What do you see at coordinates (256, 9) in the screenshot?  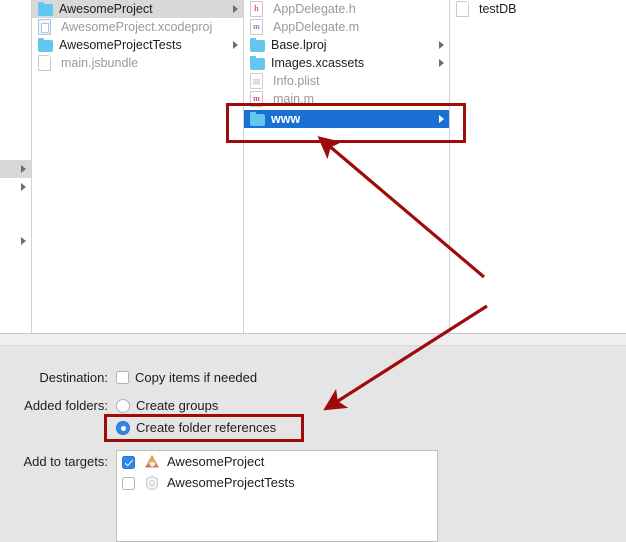 I see `header-file-icon: h` at bounding box center [256, 9].